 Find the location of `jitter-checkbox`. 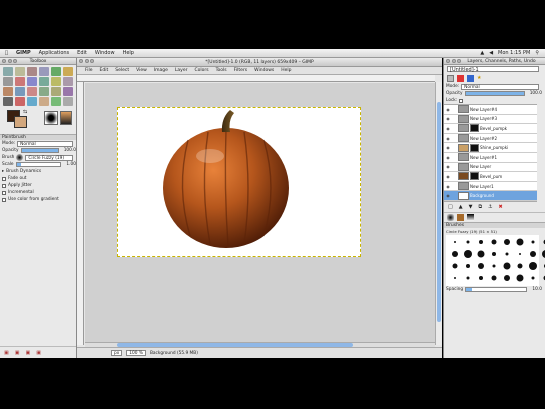

jitter-checkbox is located at coordinates (4, 185).